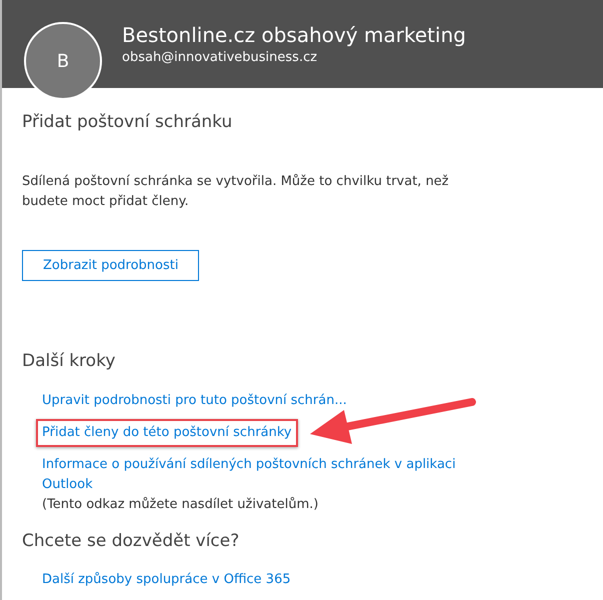 The width and height of the screenshot is (603, 600). What do you see at coordinates (69, 361) in the screenshot?
I see `section-heading: Další kroky` at bounding box center [69, 361].